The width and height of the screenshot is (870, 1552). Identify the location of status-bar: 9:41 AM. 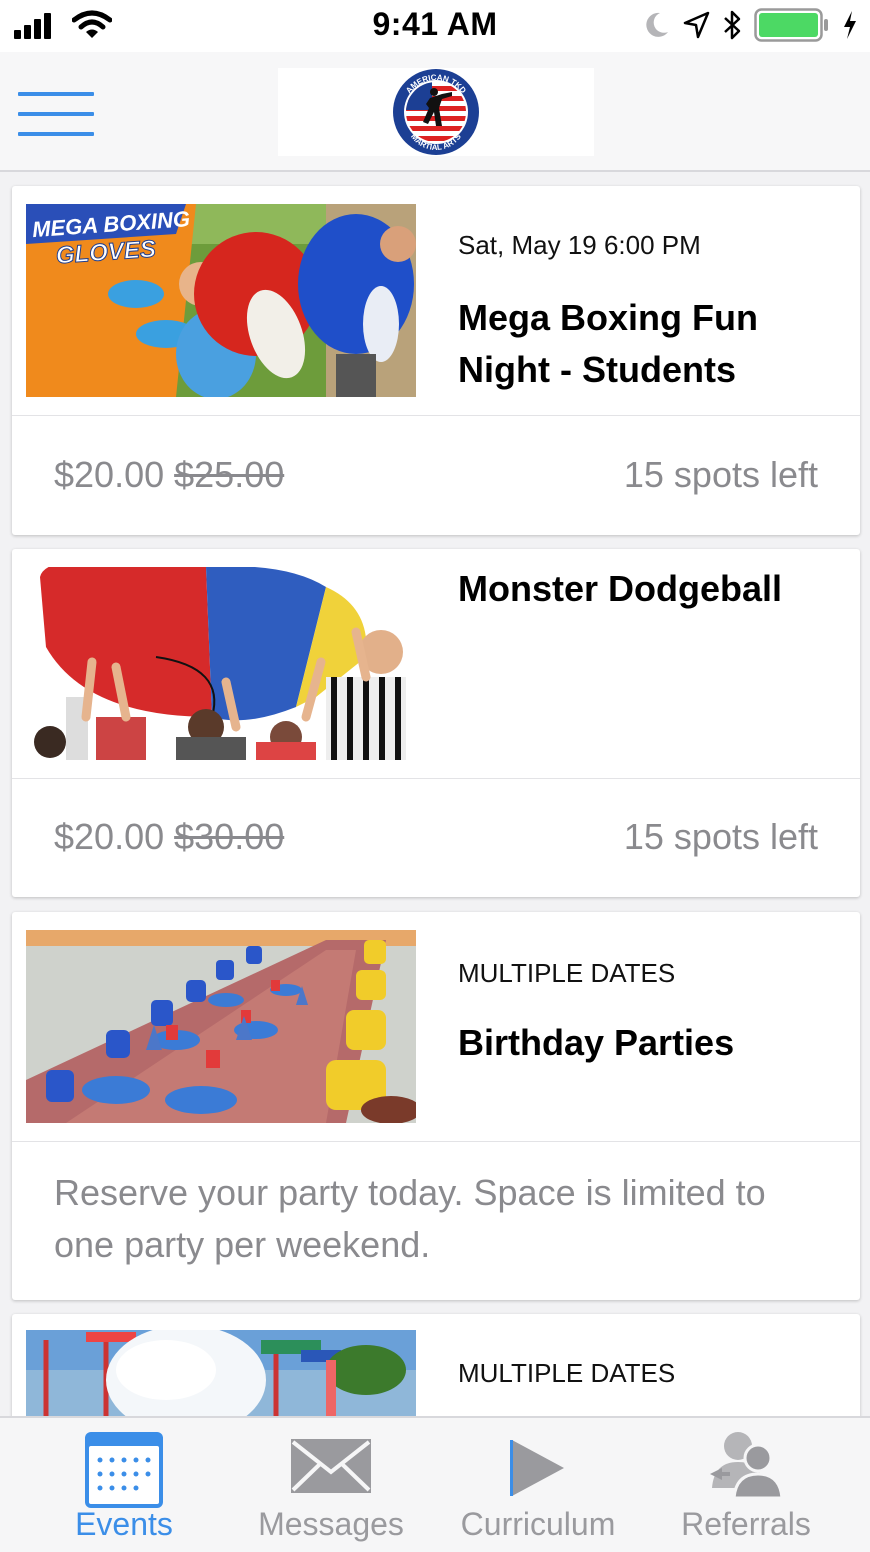
(435, 26).